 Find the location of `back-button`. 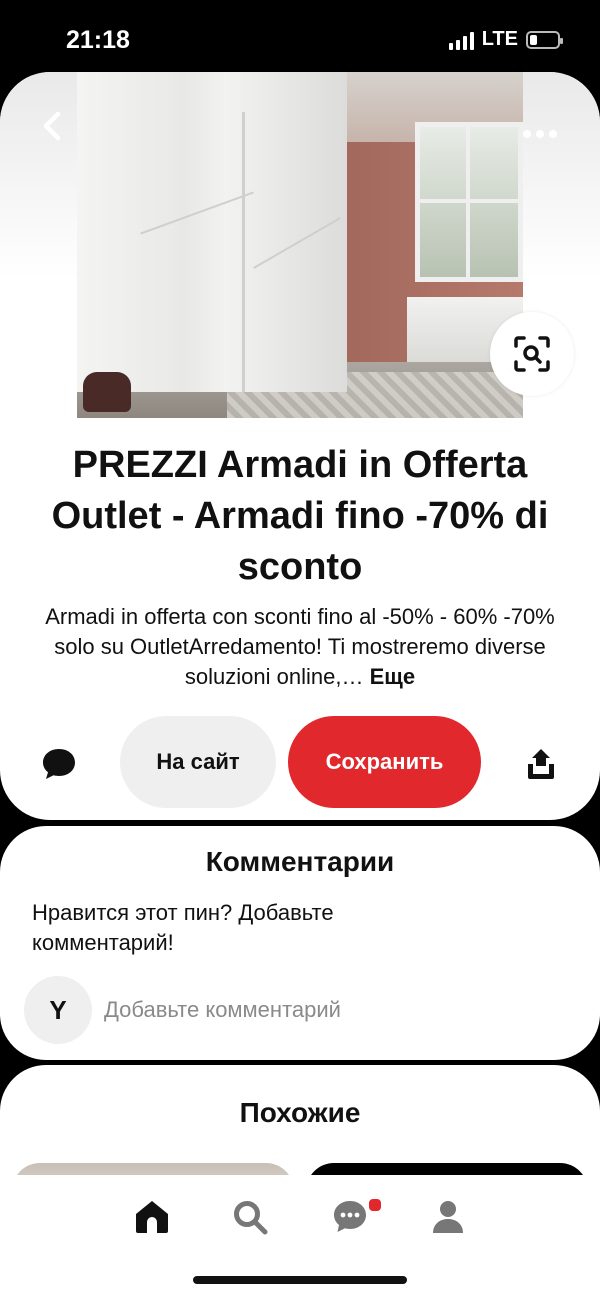

back-button is located at coordinates (52, 126).